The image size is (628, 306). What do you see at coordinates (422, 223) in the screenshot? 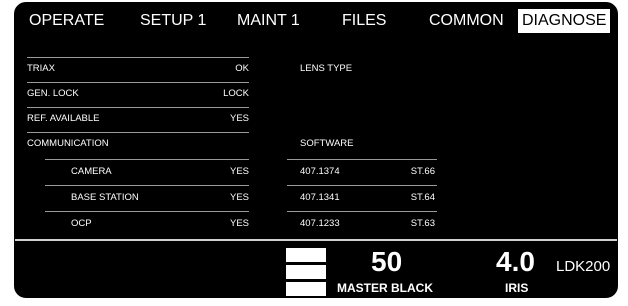
I see `ocp-software-station: ST.63` at bounding box center [422, 223].